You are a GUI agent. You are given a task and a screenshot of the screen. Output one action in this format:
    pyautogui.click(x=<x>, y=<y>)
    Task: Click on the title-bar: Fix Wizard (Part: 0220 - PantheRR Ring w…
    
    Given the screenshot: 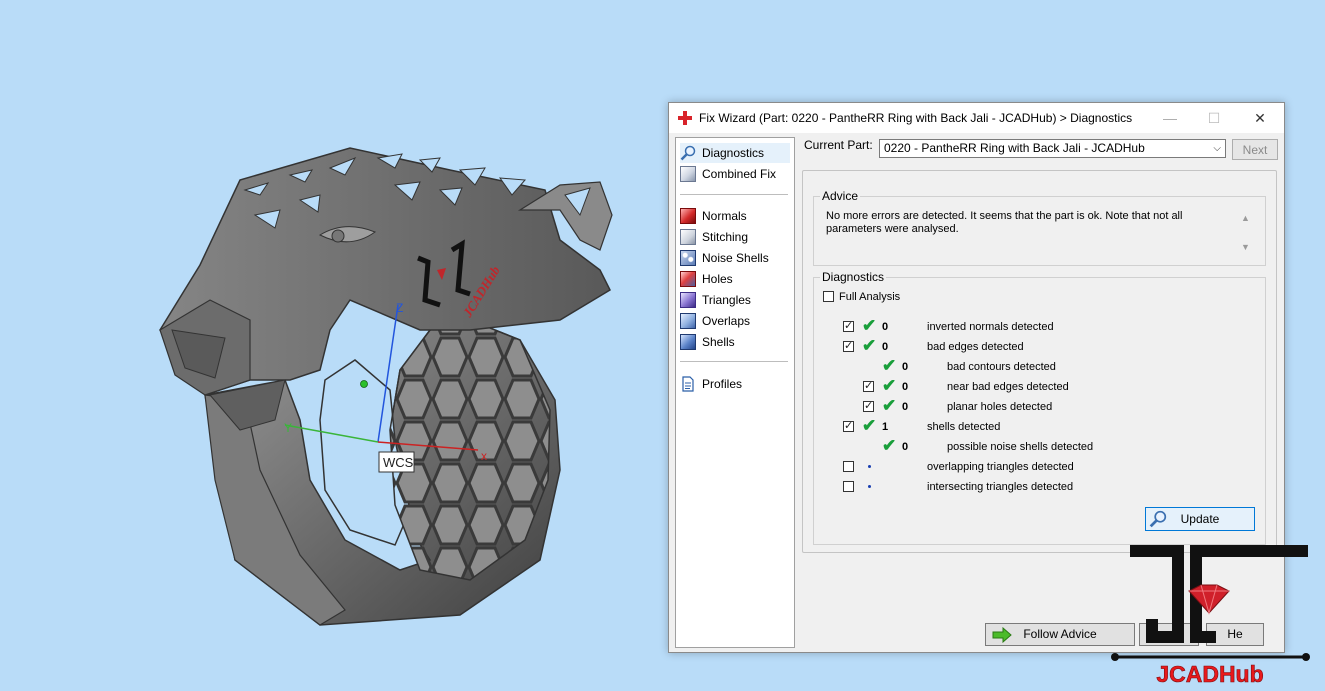 What is the action you would take?
    pyautogui.click(x=976, y=118)
    